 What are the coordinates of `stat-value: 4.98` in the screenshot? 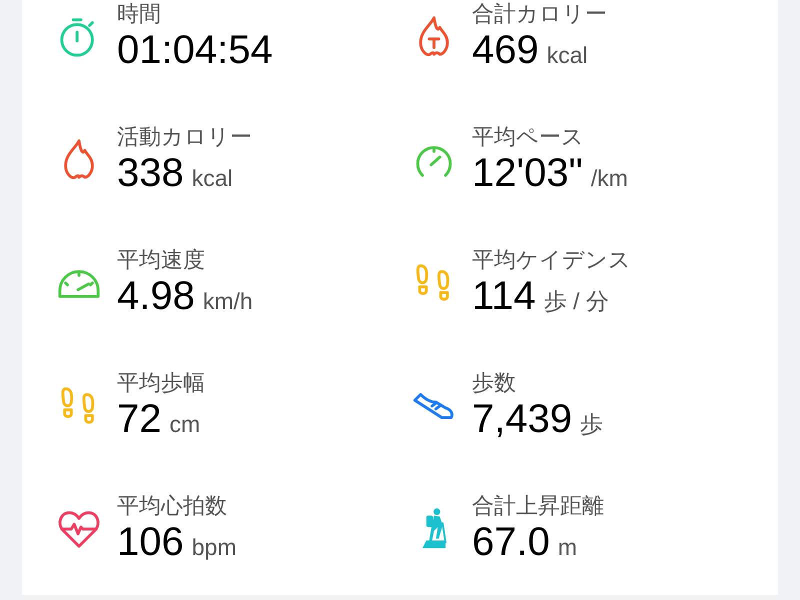 It's located at (156, 295).